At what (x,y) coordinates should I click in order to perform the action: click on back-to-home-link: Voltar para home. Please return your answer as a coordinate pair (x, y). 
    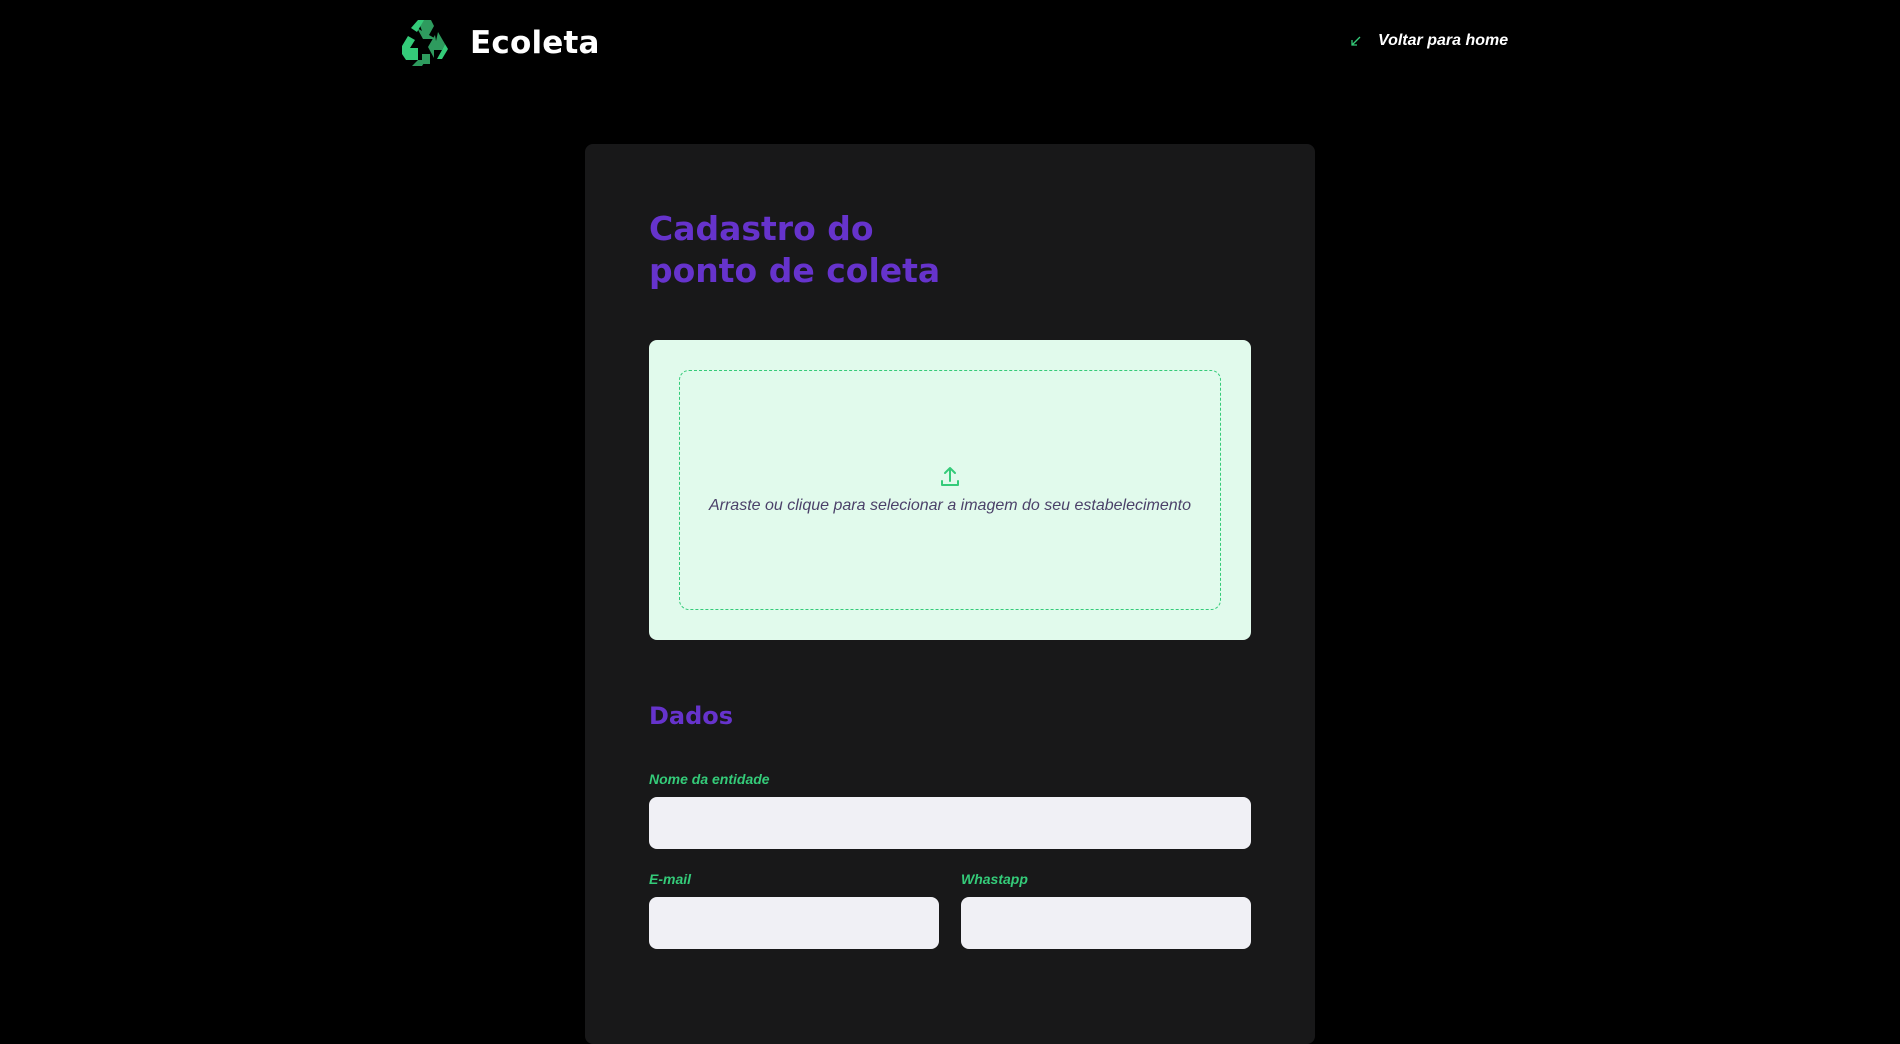
    Looking at the image, I should click on (1429, 41).